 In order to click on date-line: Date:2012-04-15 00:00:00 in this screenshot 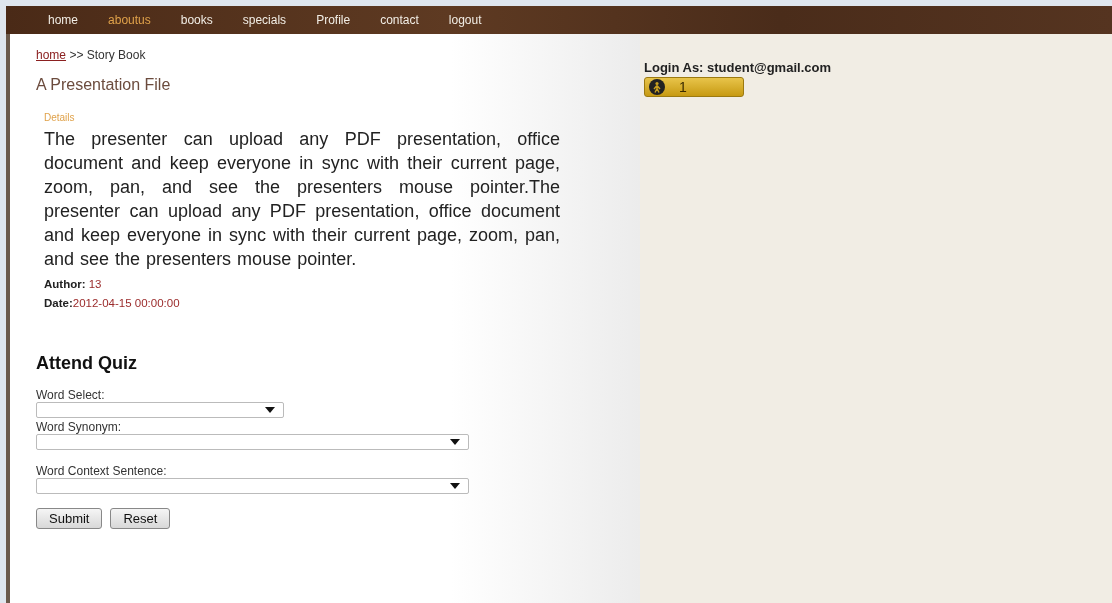, I will do `click(112, 303)`.